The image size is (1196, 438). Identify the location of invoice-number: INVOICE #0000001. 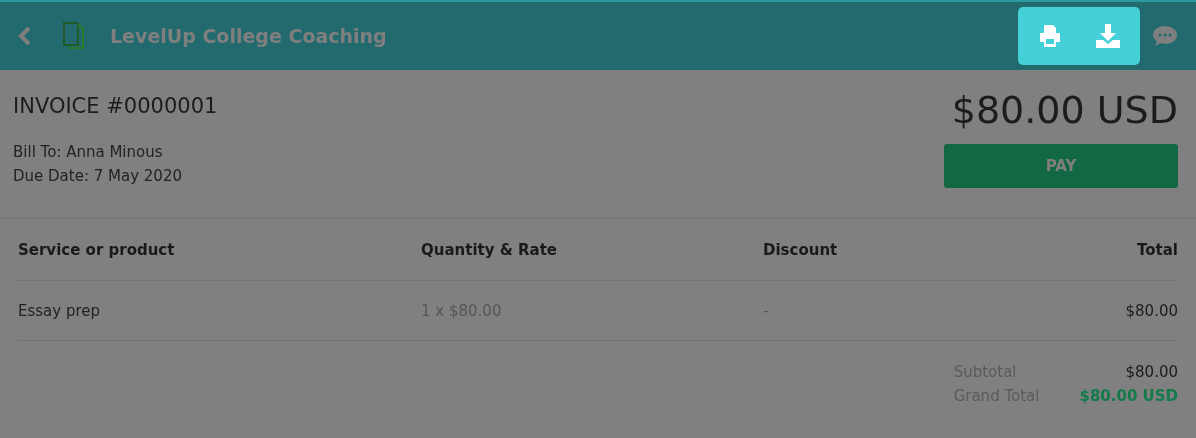
(115, 106).